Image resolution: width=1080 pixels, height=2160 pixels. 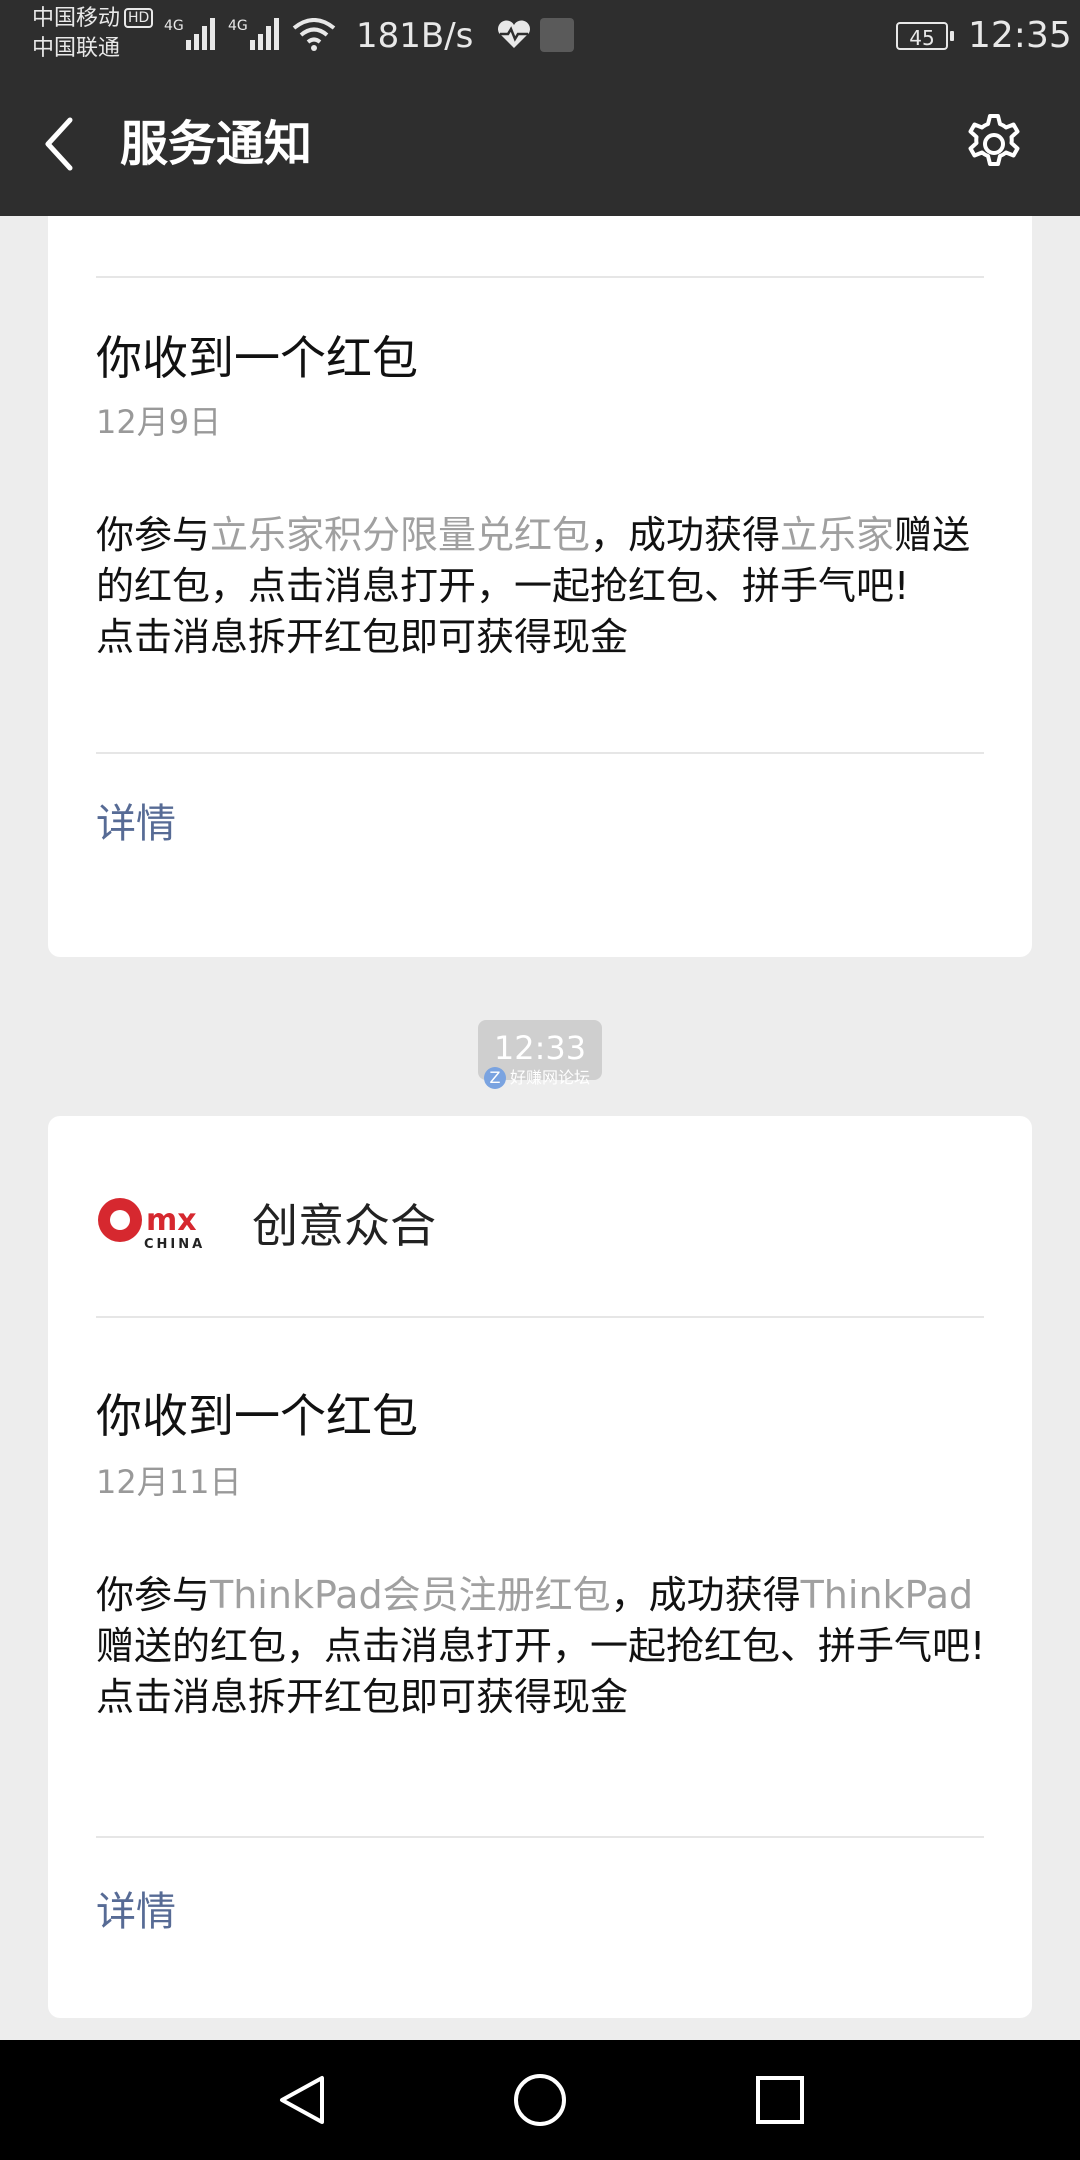 What do you see at coordinates (76, 18) in the screenshot?
I see `carrier-1: 中国移动` at bounding box center [76, 18].